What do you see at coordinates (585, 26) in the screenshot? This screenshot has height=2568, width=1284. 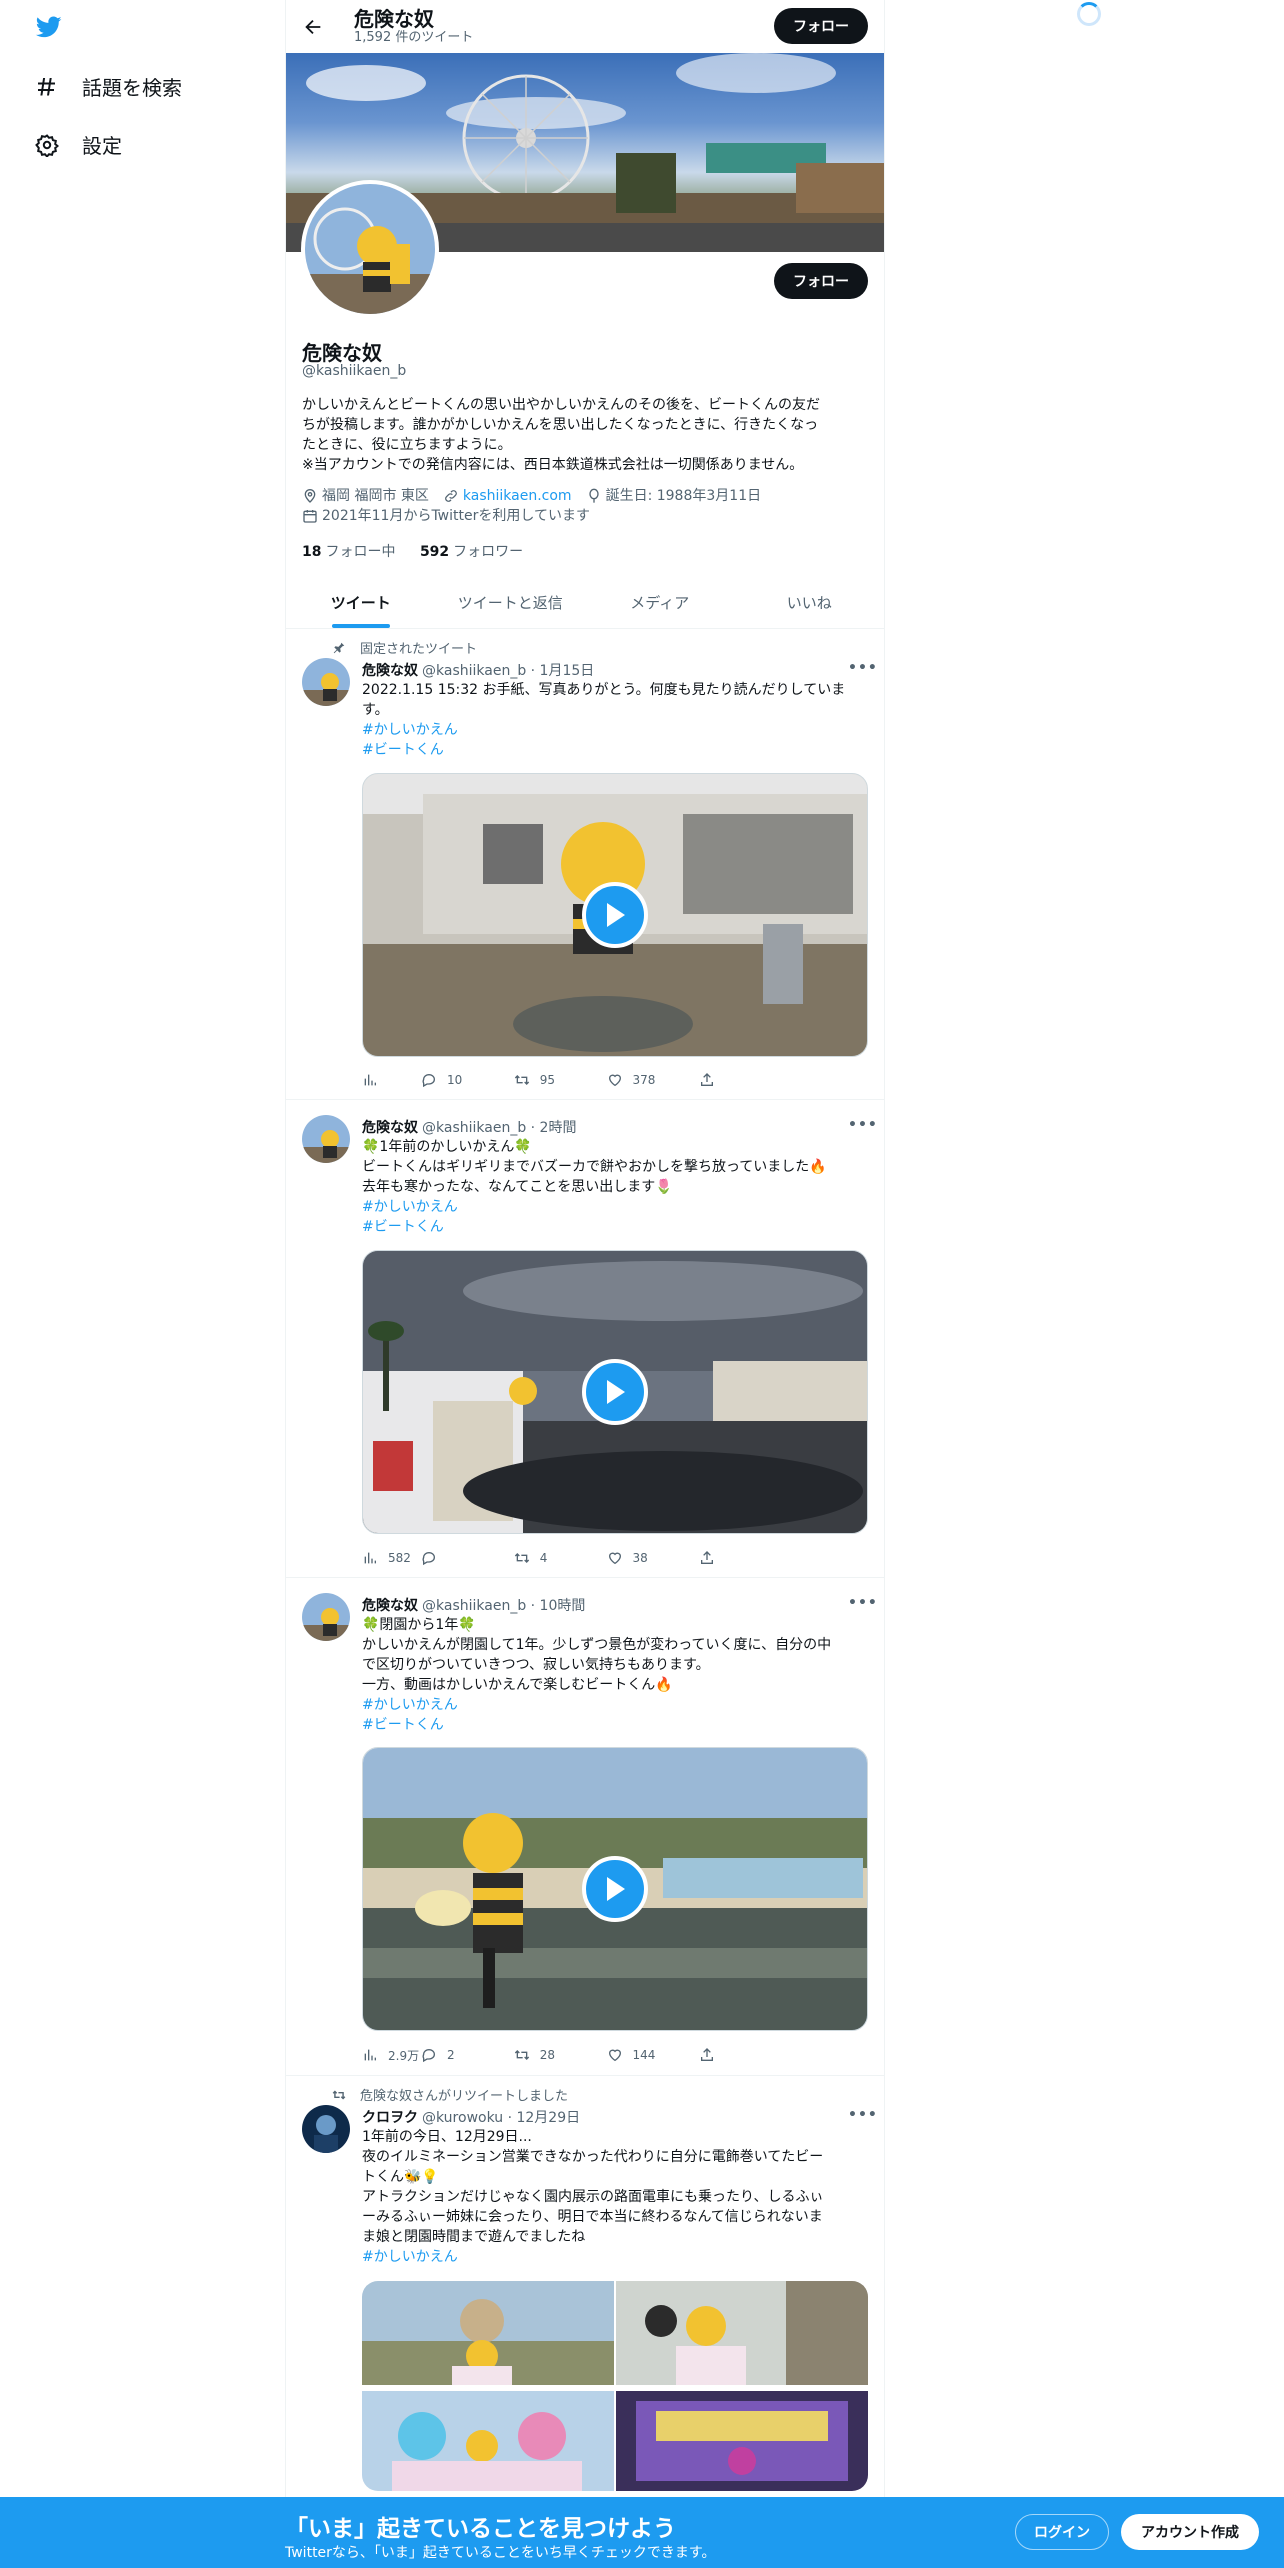 I see `profile-header-bar: 危険な奴 1,592 件のツイート フォロー` at bounding box center [585, 26].